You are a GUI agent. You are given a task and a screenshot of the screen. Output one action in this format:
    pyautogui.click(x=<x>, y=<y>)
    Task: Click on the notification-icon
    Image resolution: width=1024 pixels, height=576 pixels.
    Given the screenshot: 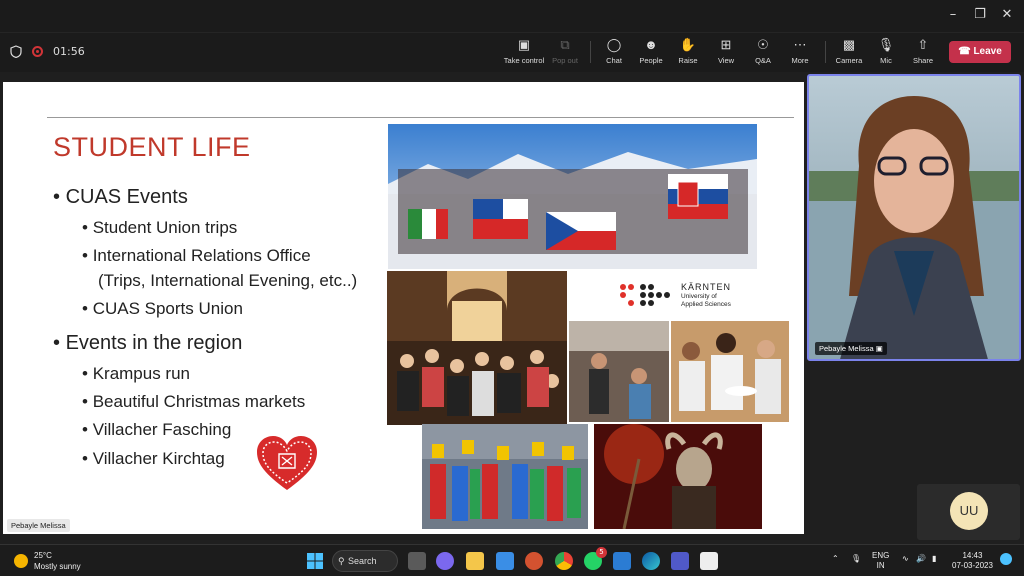 What is the action you would take?
    pyautogui.click(x=1006, y=559)
    